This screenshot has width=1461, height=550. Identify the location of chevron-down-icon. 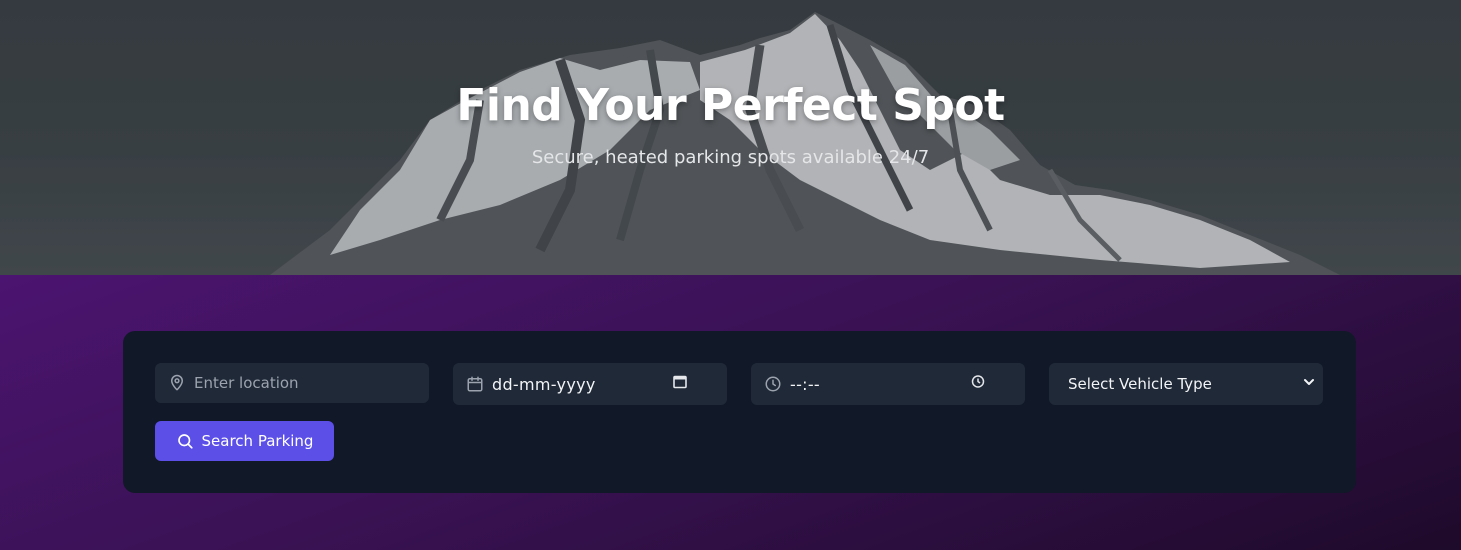
(1309, 384).